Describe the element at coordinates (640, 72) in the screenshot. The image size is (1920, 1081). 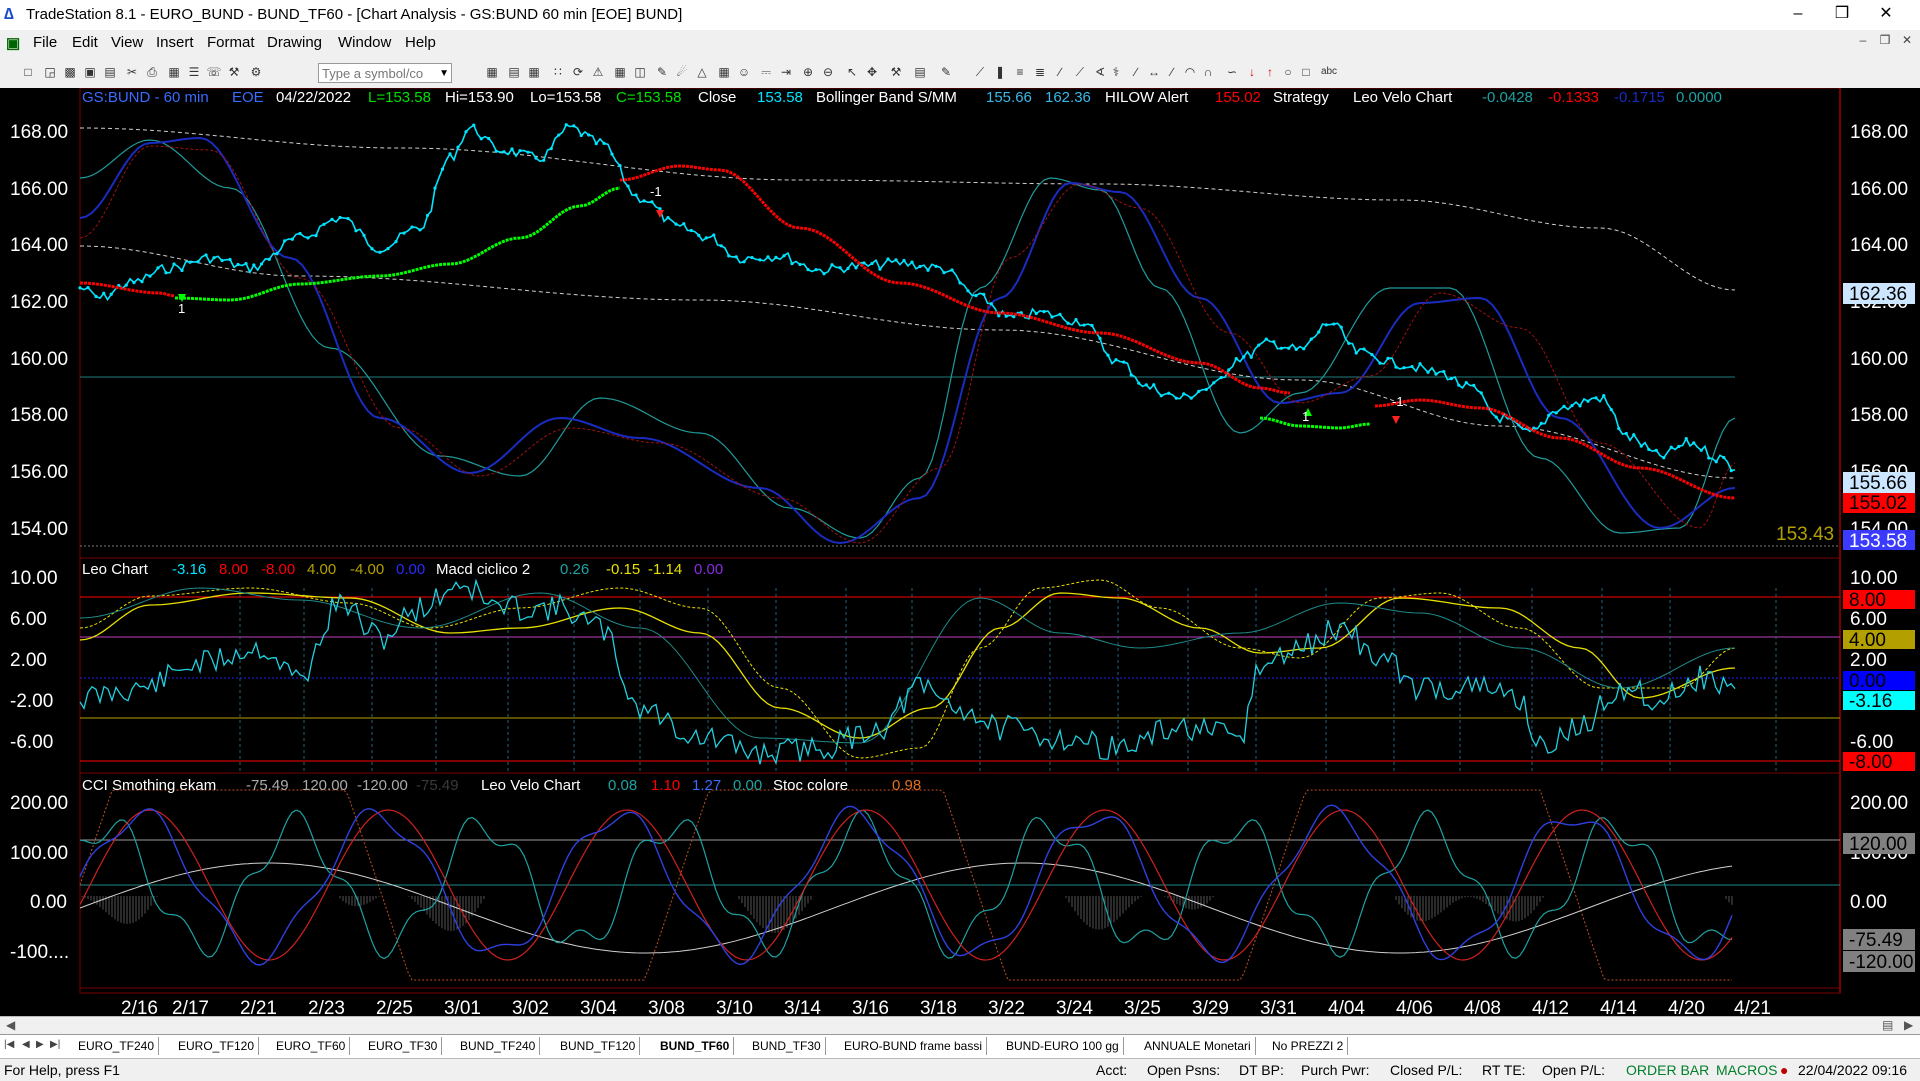
I see `layout-icon: ◫` at that location.